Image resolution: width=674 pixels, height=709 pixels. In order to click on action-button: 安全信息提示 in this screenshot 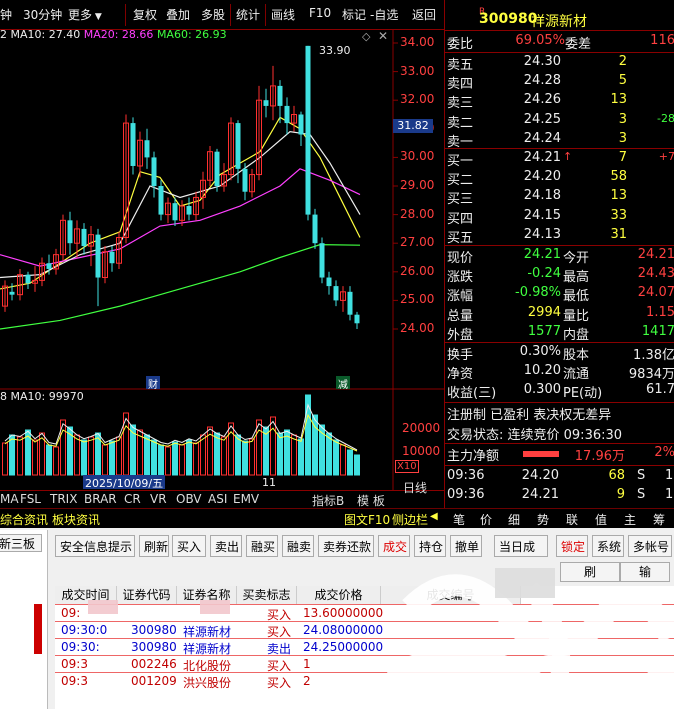, I will do `click(95, 546)`.